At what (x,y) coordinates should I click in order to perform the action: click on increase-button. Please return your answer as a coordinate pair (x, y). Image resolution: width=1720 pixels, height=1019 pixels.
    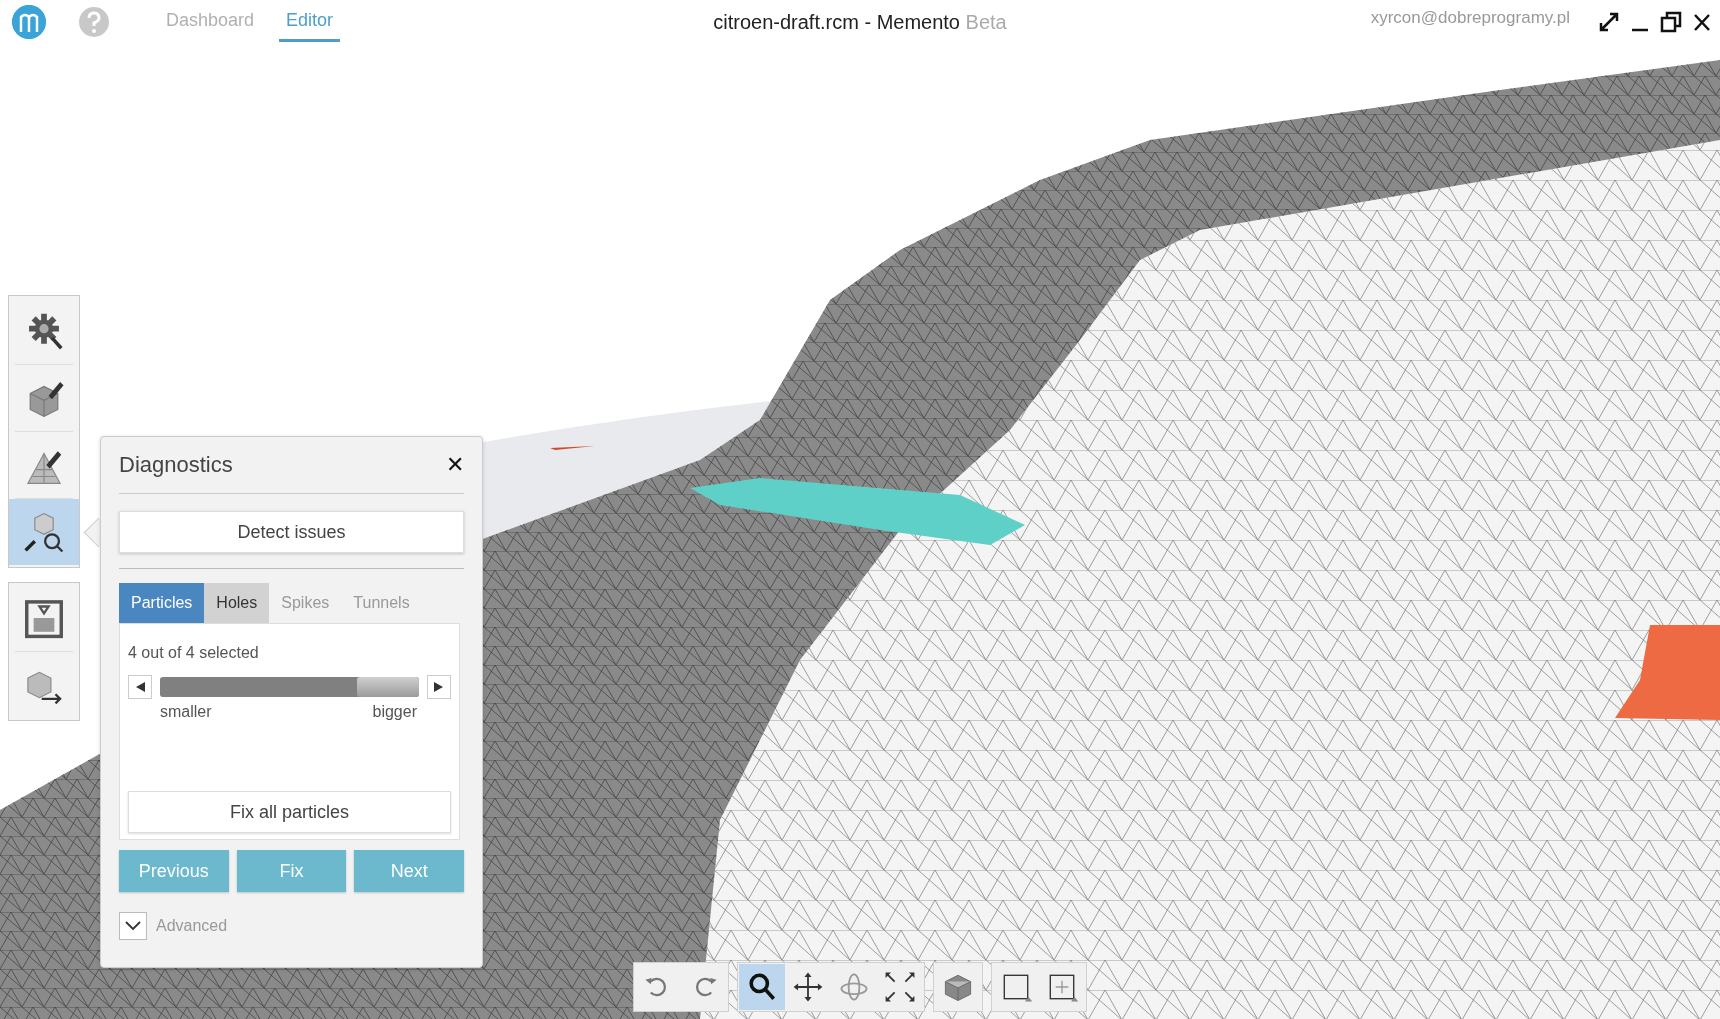
    Looking at the image, I should click on (439, 687).